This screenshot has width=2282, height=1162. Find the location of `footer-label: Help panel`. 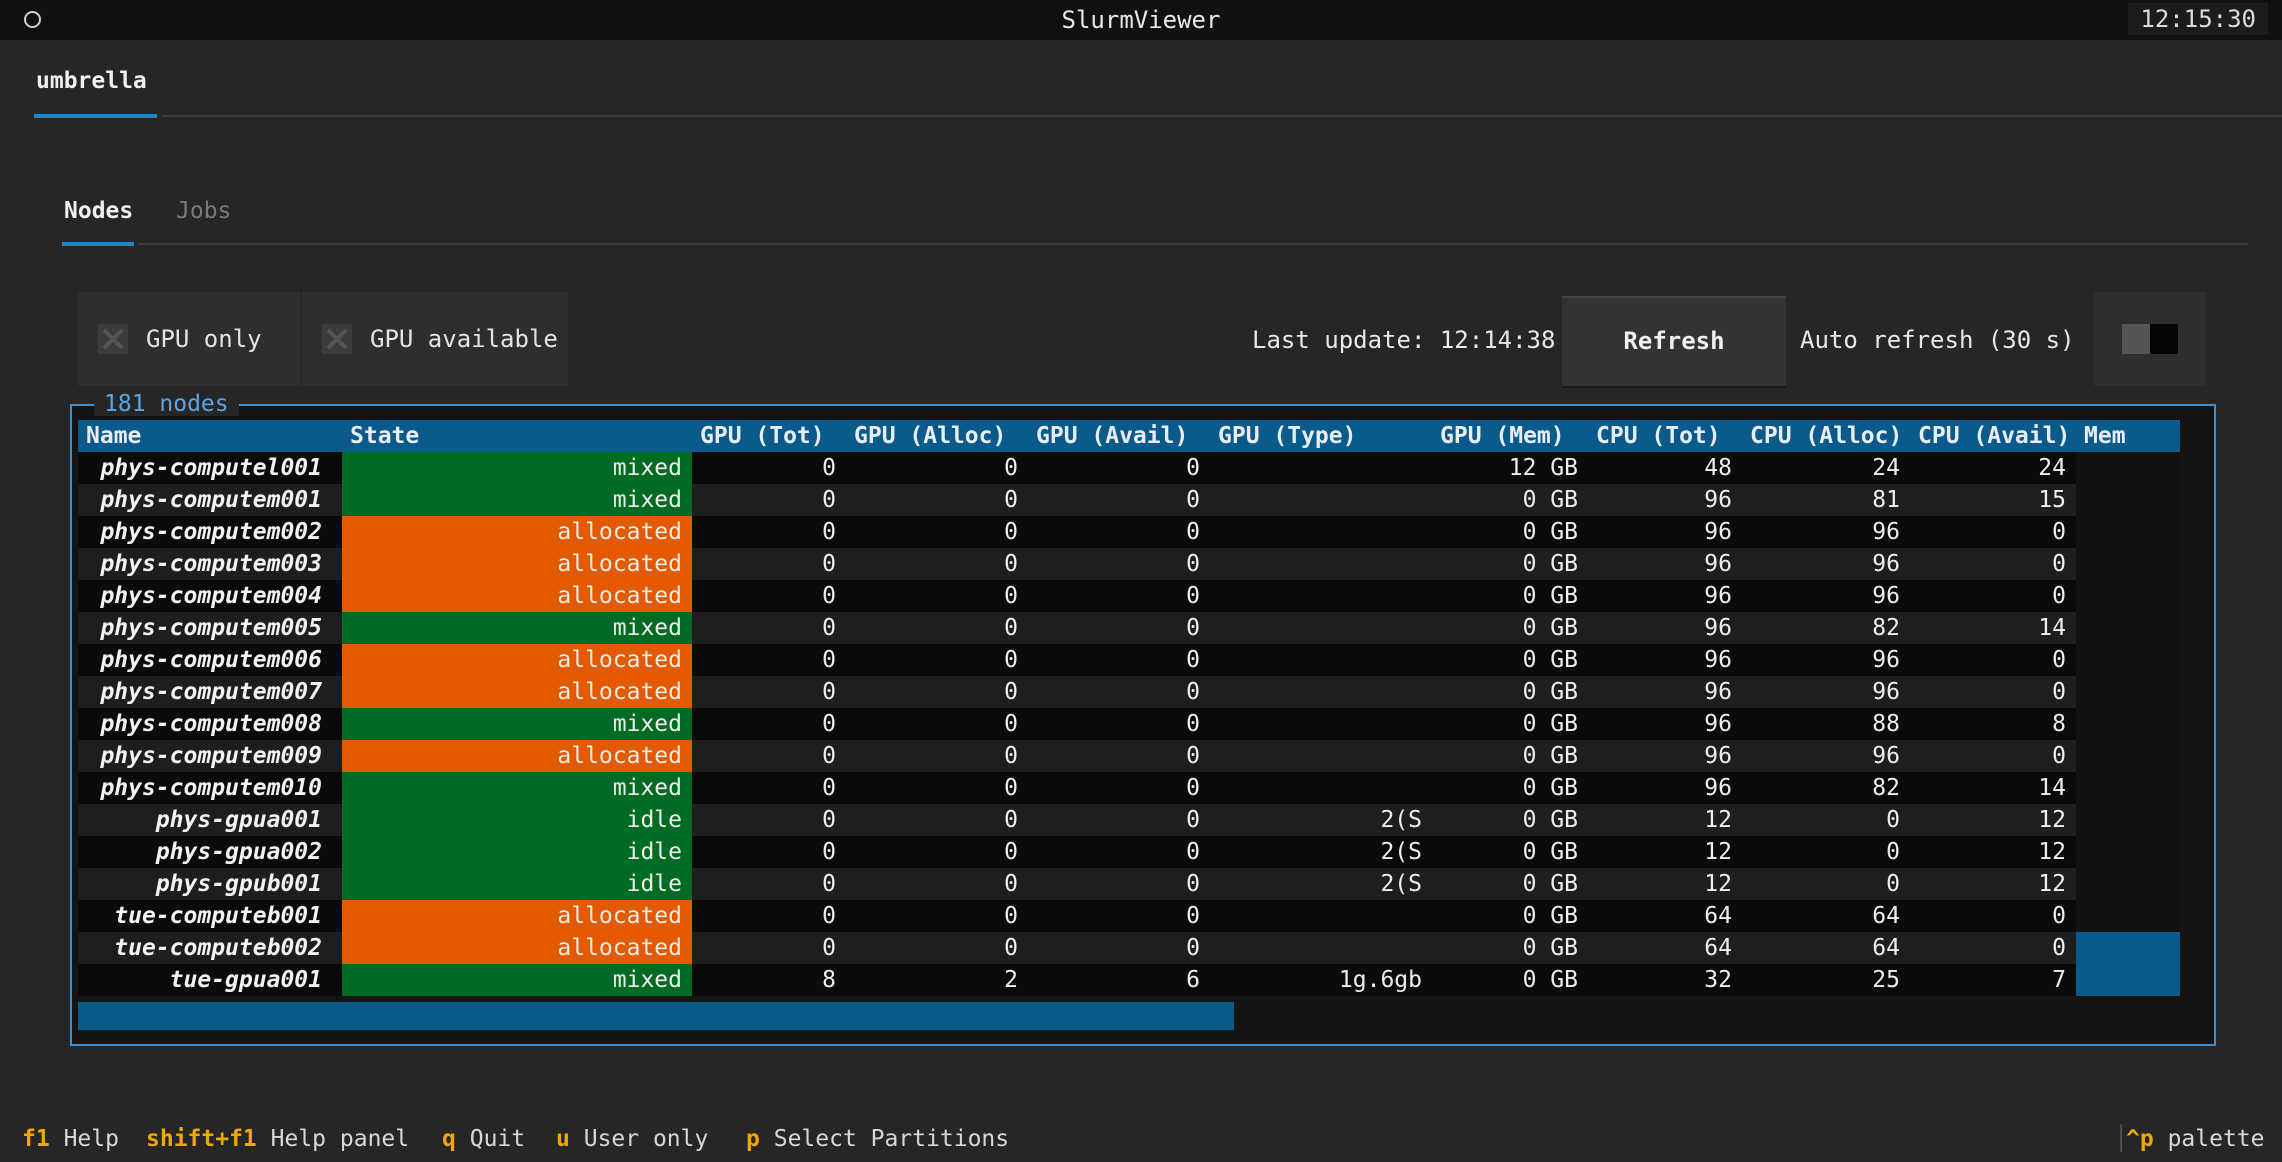

footer-label: Help panel is located at coordinates (340, 1139).